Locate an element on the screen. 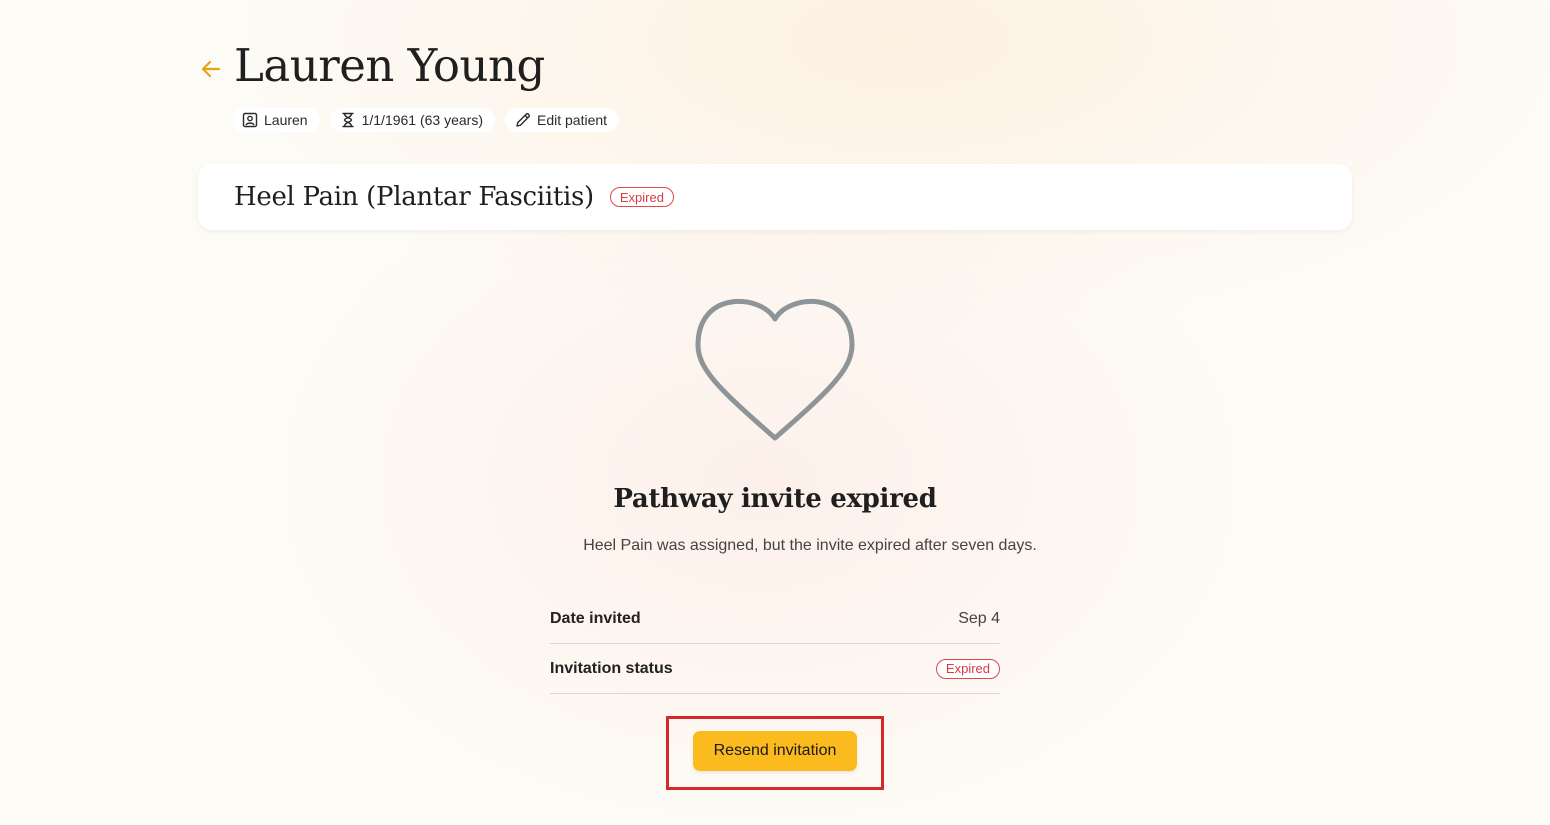  pathway-title: Heel Pain (Plantar Fasciitis) is located at coordinates (414, 197).